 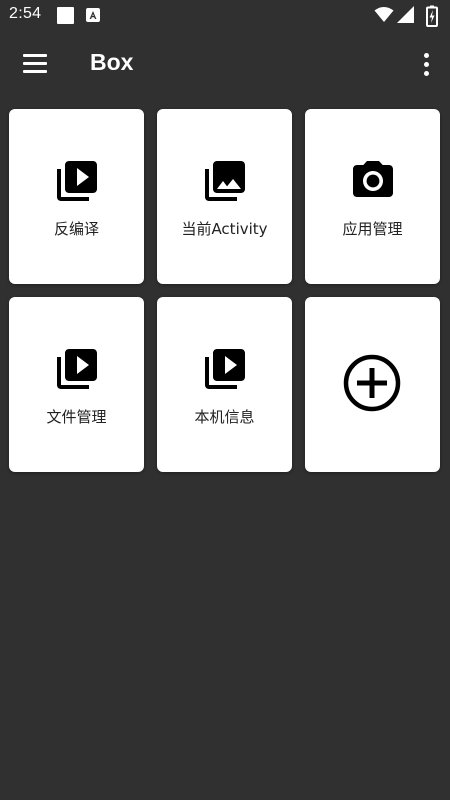 I want to click on tile-device-info: 本机信息, so click(x=224, y=384).